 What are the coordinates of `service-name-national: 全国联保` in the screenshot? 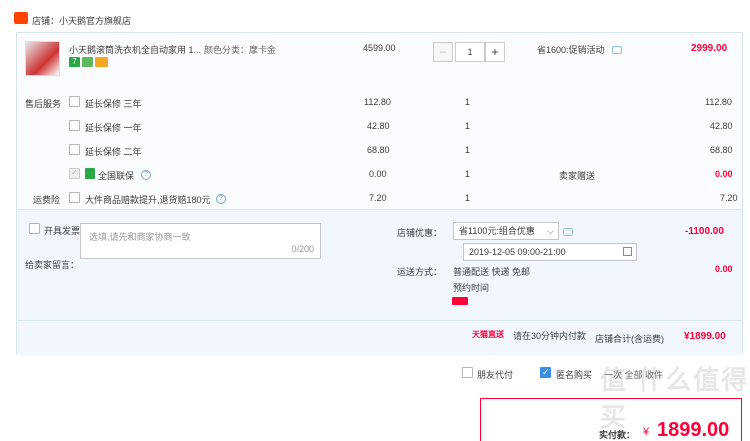 It's located at (116, 176).